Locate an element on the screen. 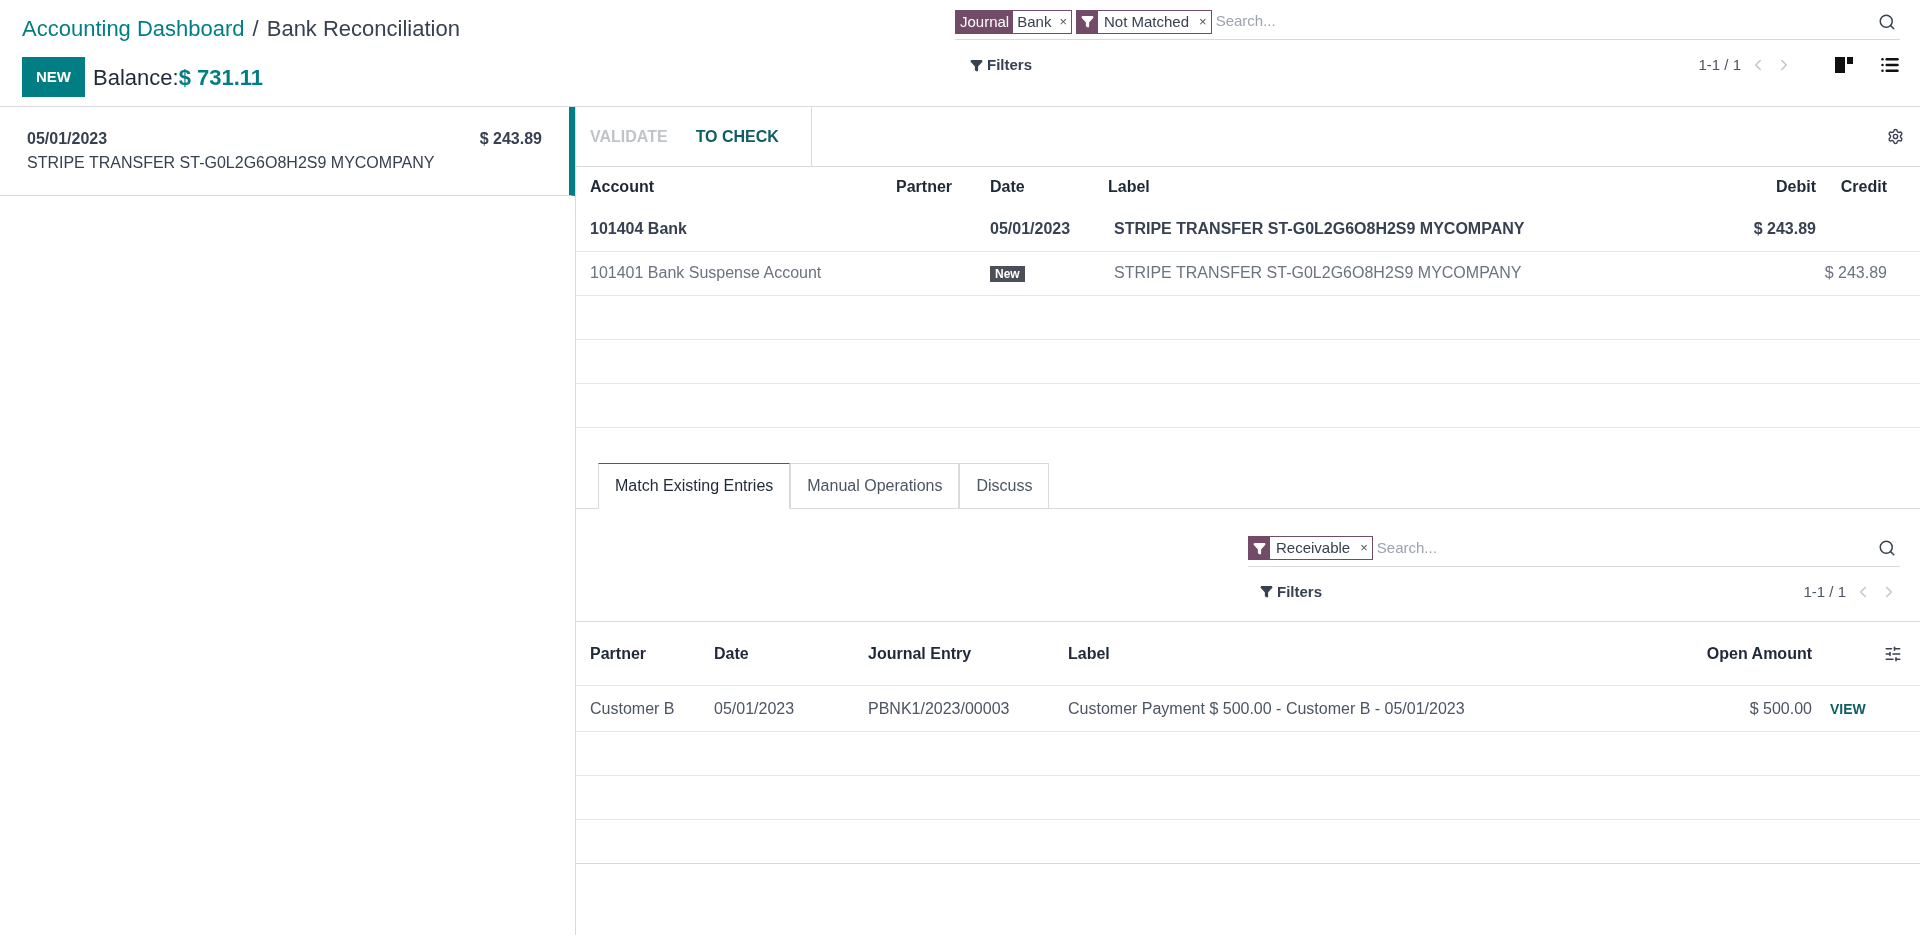 This screenshot has width=1920, height=935. search-facet: Journal Bank × is located at coordinates (1013, 21).